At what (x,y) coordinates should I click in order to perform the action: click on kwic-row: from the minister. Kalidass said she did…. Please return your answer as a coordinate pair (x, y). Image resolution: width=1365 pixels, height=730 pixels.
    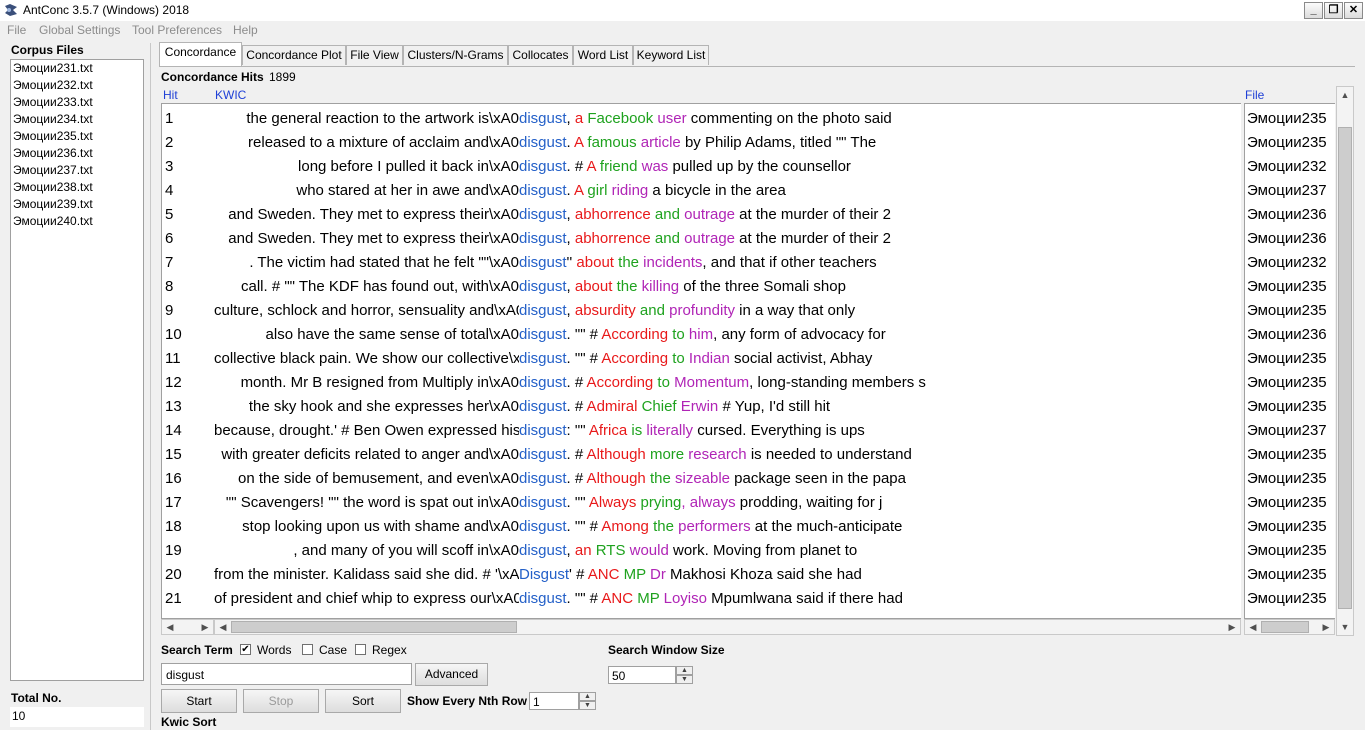
    Looking at the image, I should click on (727, 575).